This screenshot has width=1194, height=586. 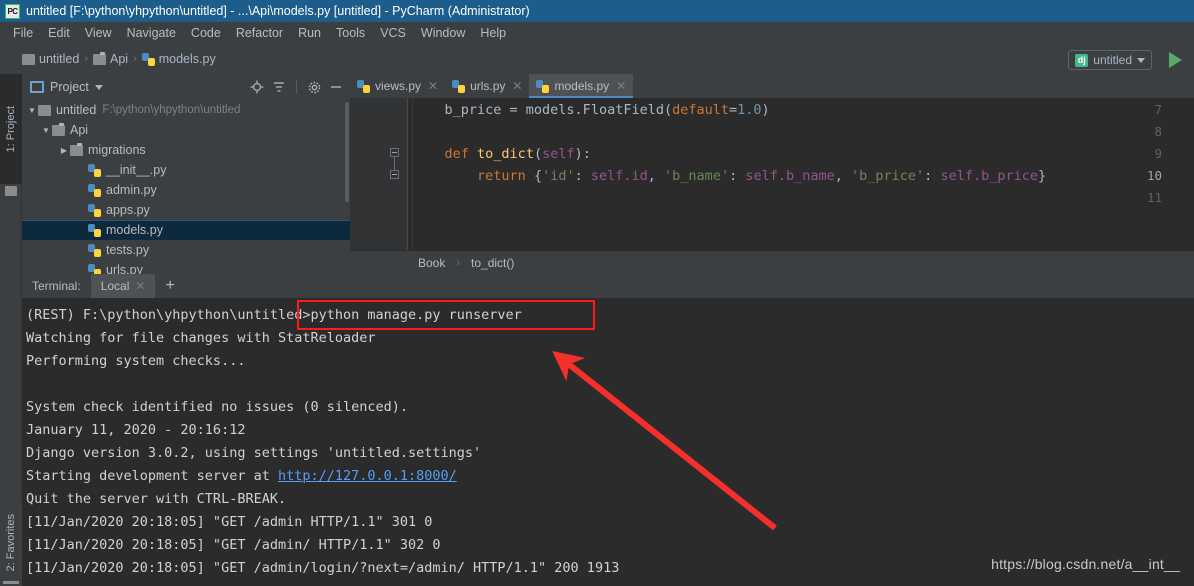 What do you see at coordinates (279, 87) in the screenshot?
I see `collapse-all-icon` at bounding box center [279, 87].